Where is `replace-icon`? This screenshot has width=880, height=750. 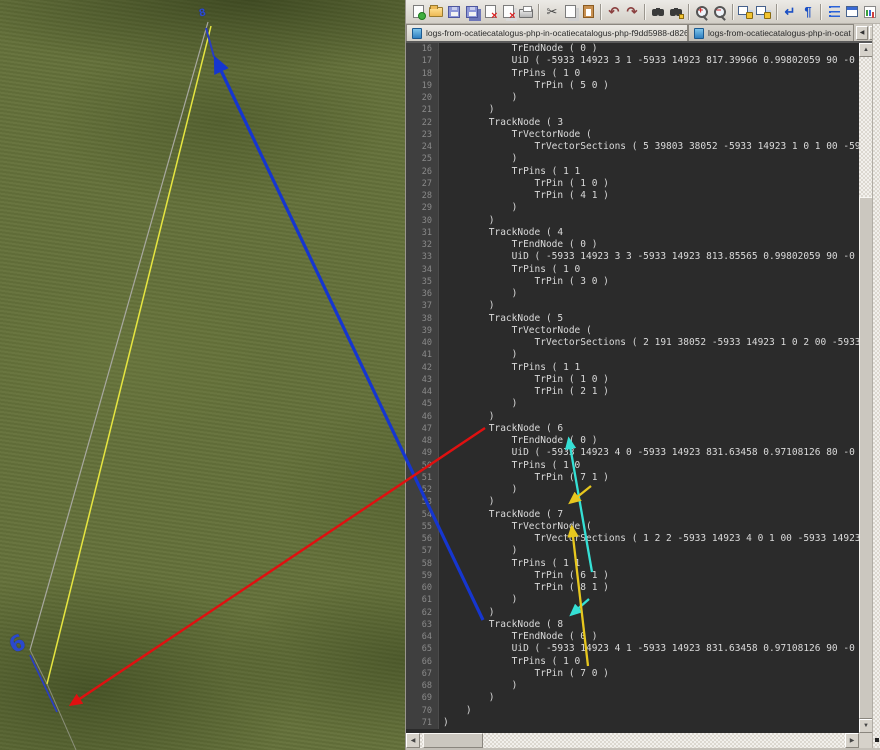
replace-icon is located at coordinates (676, 12).